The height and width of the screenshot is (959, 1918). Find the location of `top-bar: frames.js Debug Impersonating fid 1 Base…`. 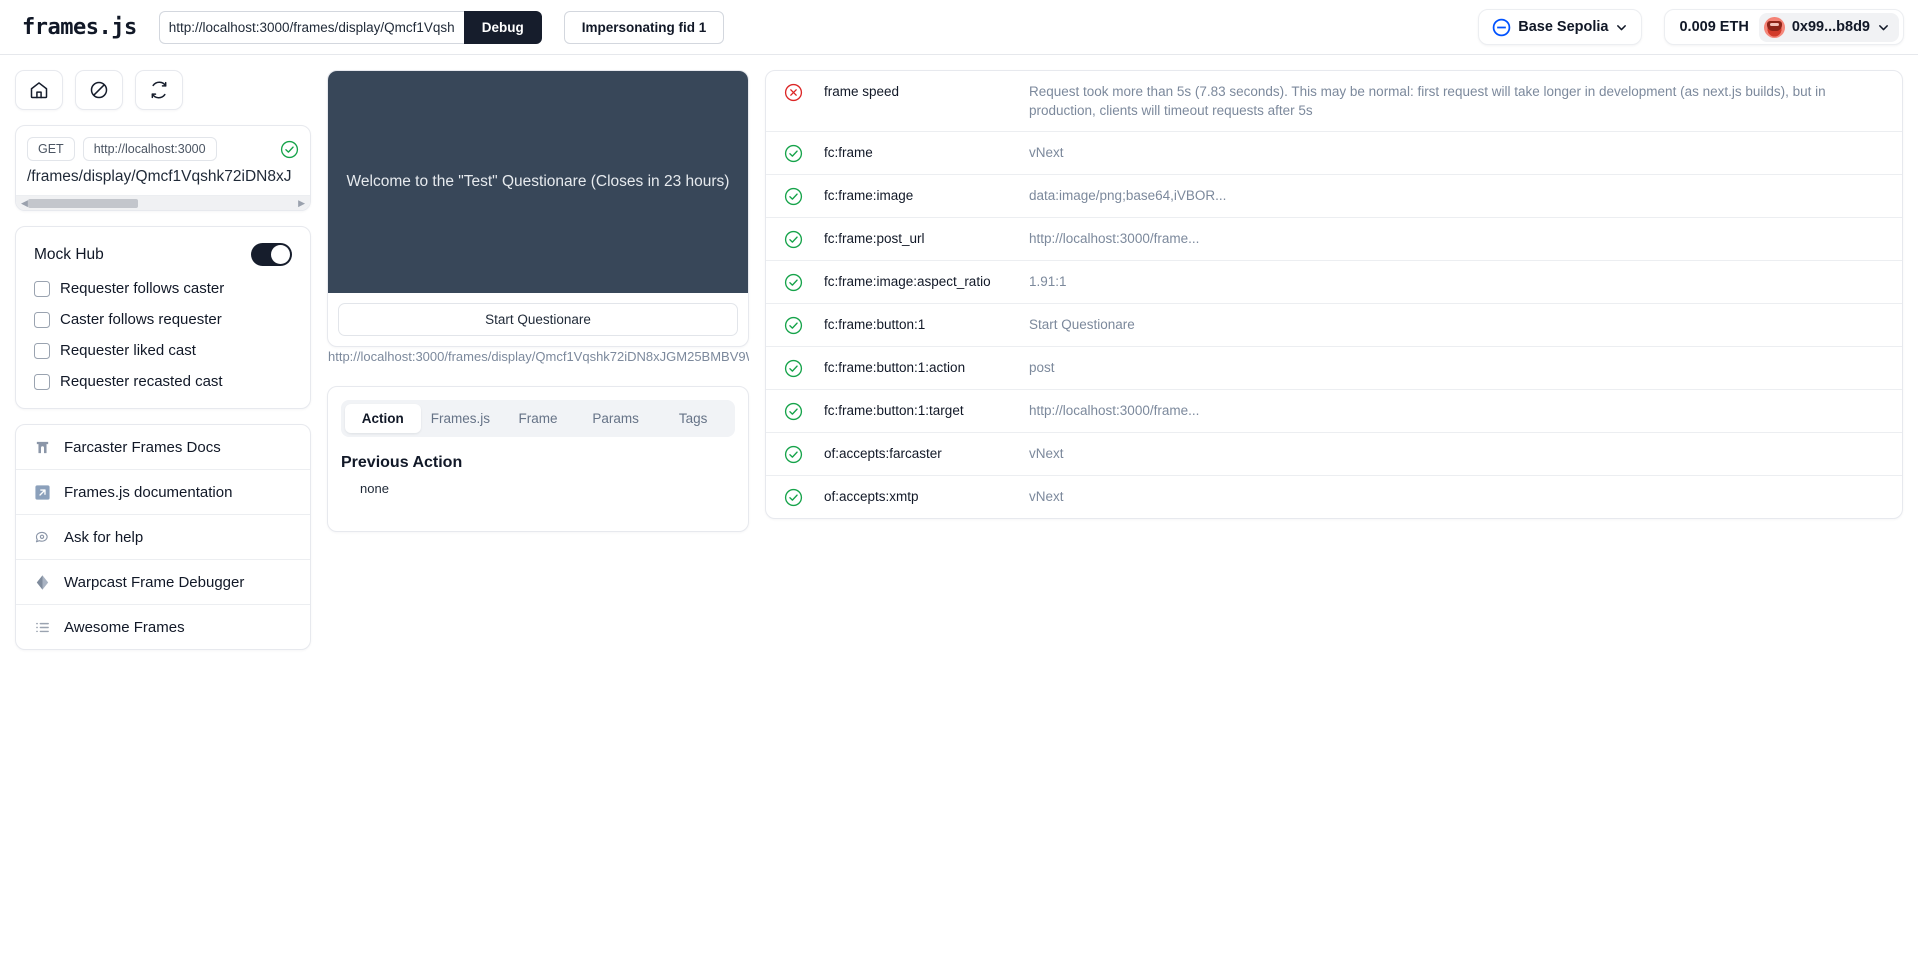

top-bar: frames.js Debug Impersonating fid 1 Base… is located at coordinates (959, 27).